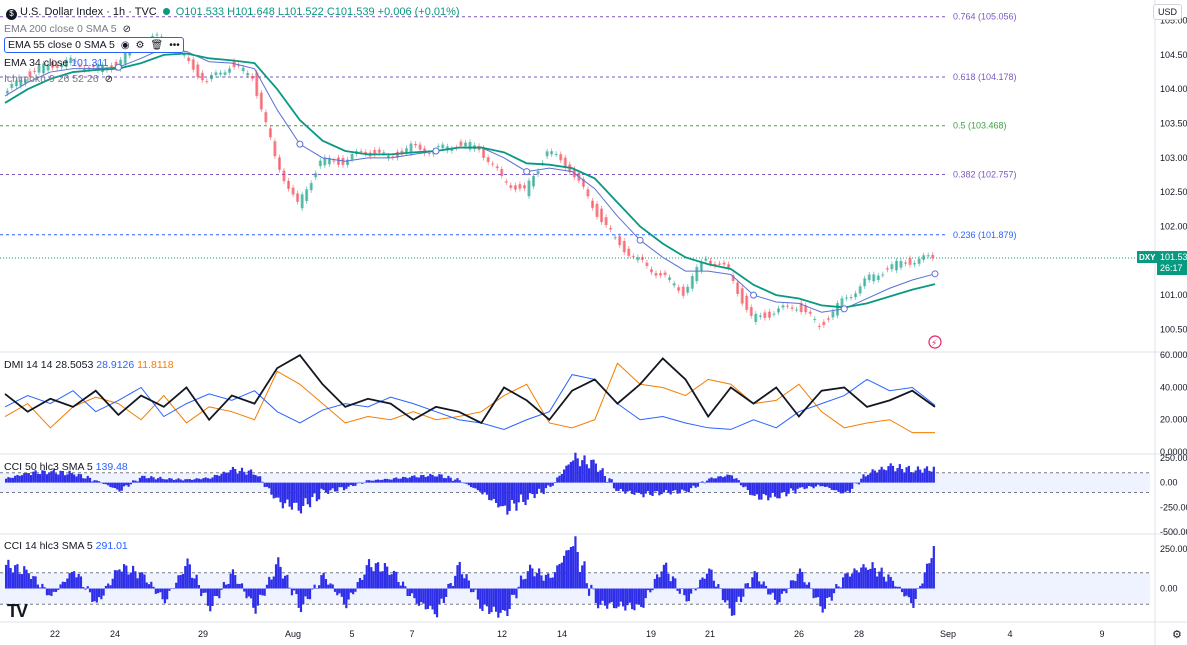  Describe the element at coordinates (140, 46) in the screenshot. I see `settings-icon: ⚙` at that location.